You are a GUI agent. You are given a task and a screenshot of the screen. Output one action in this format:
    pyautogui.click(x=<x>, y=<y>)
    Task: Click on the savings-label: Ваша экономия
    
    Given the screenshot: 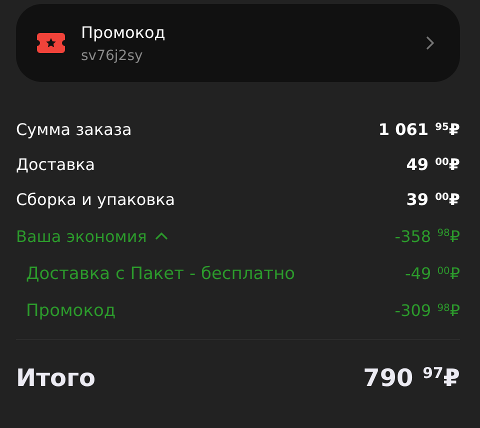 What is the action you would take?
    pyautogui.click(x=81, y=236)
    